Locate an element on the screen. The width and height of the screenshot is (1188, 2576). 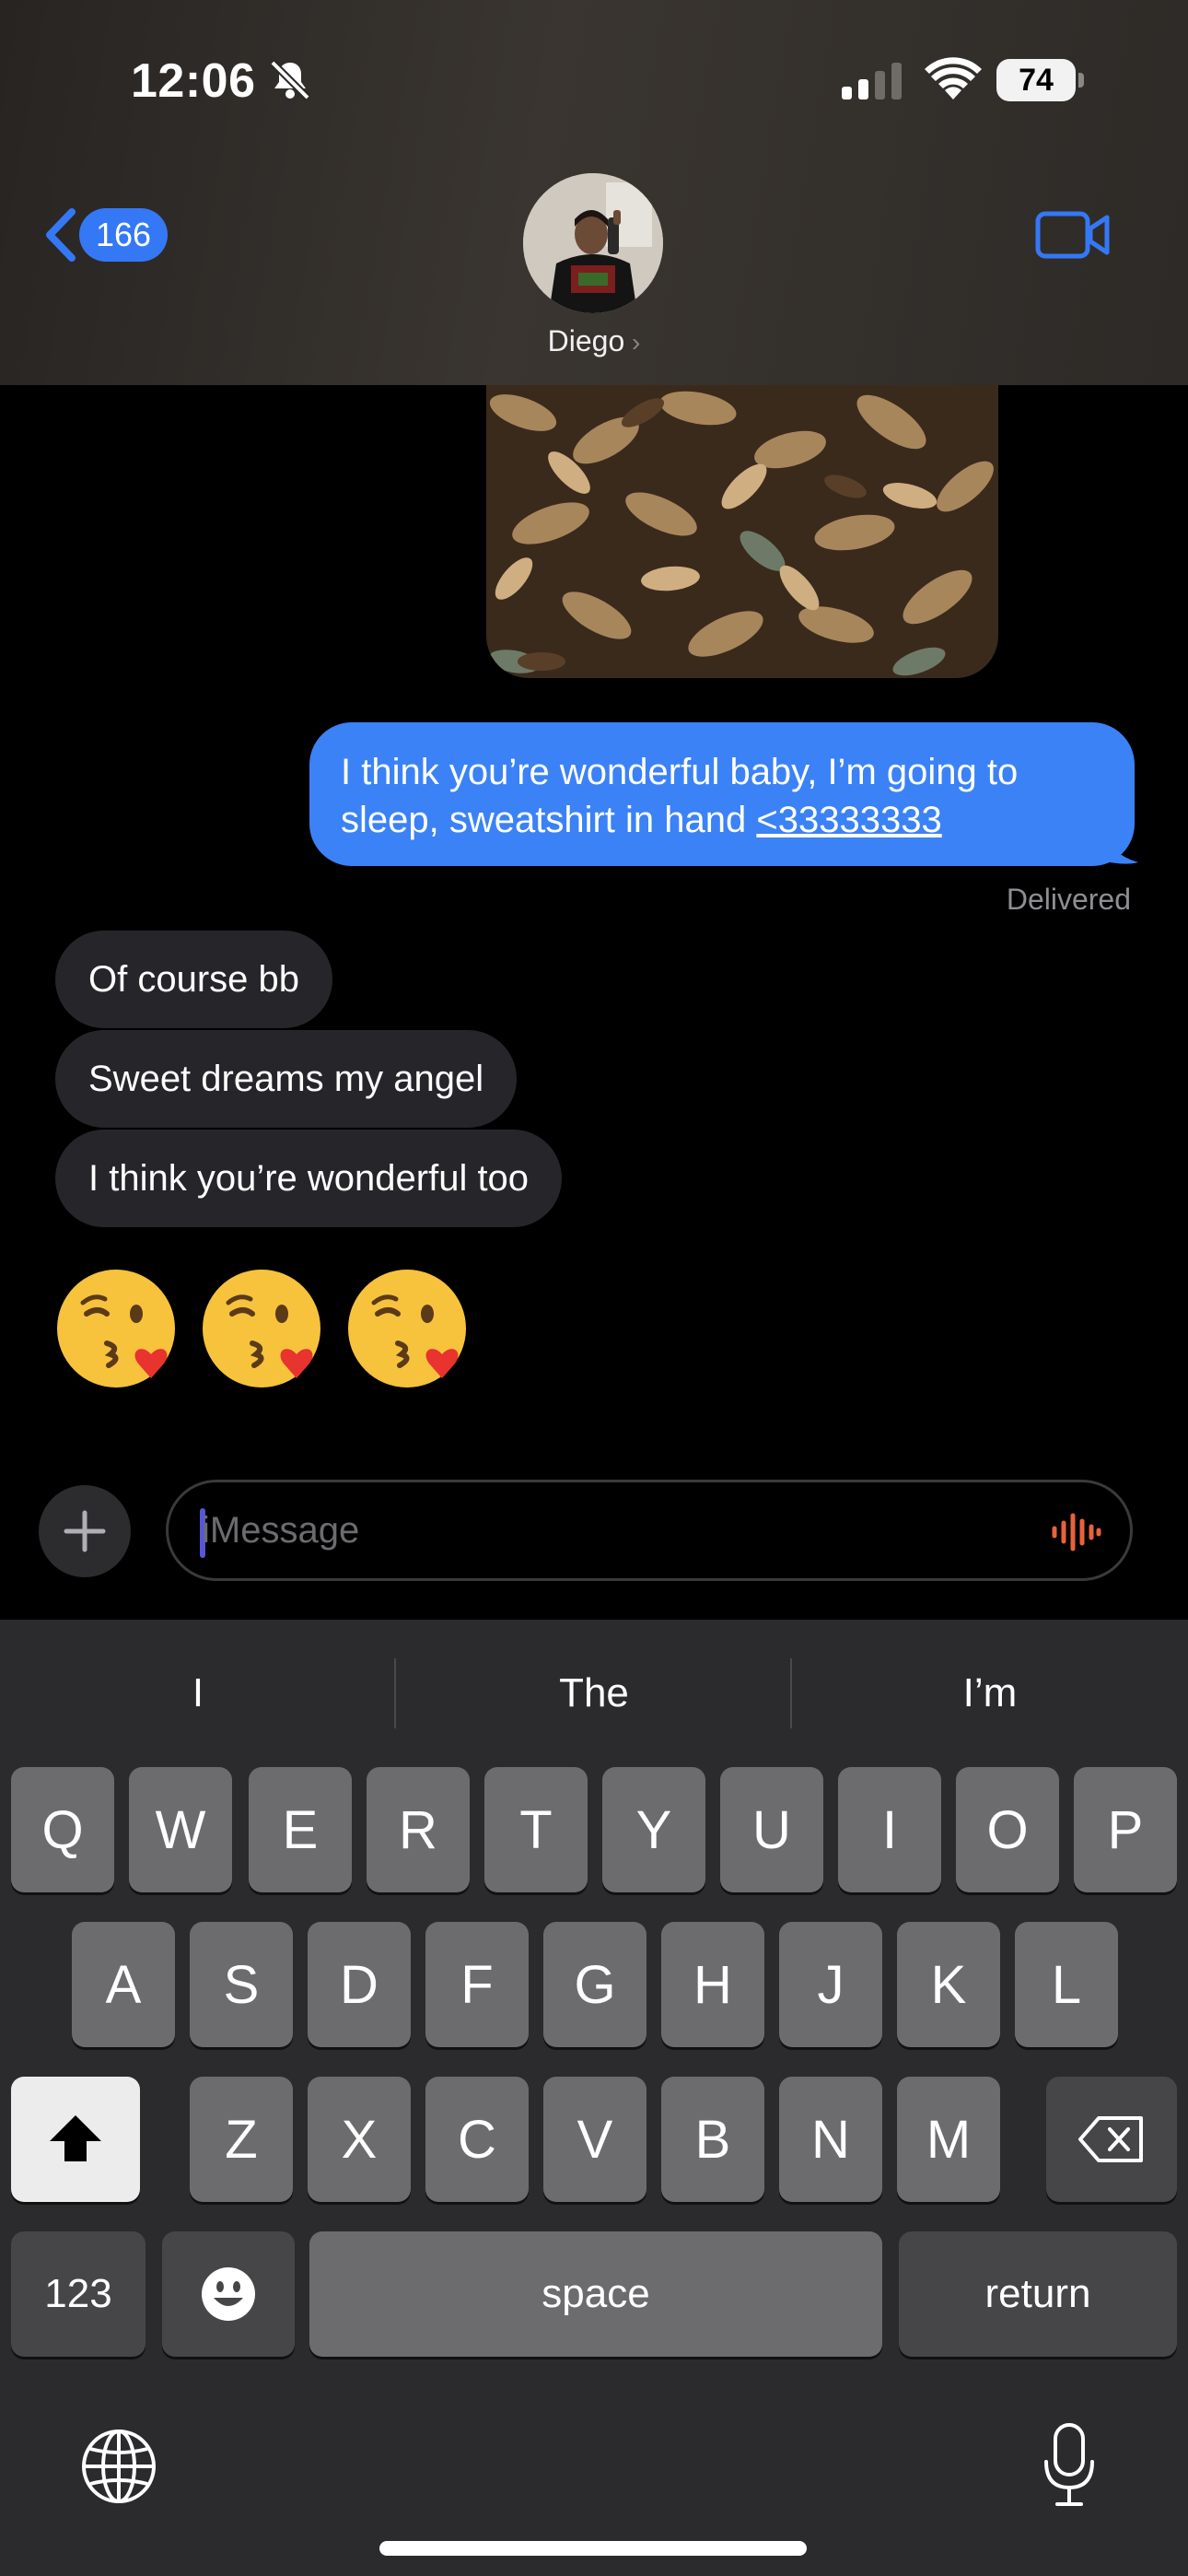
battery-level: 74 is located at coordinates (1036, 80).